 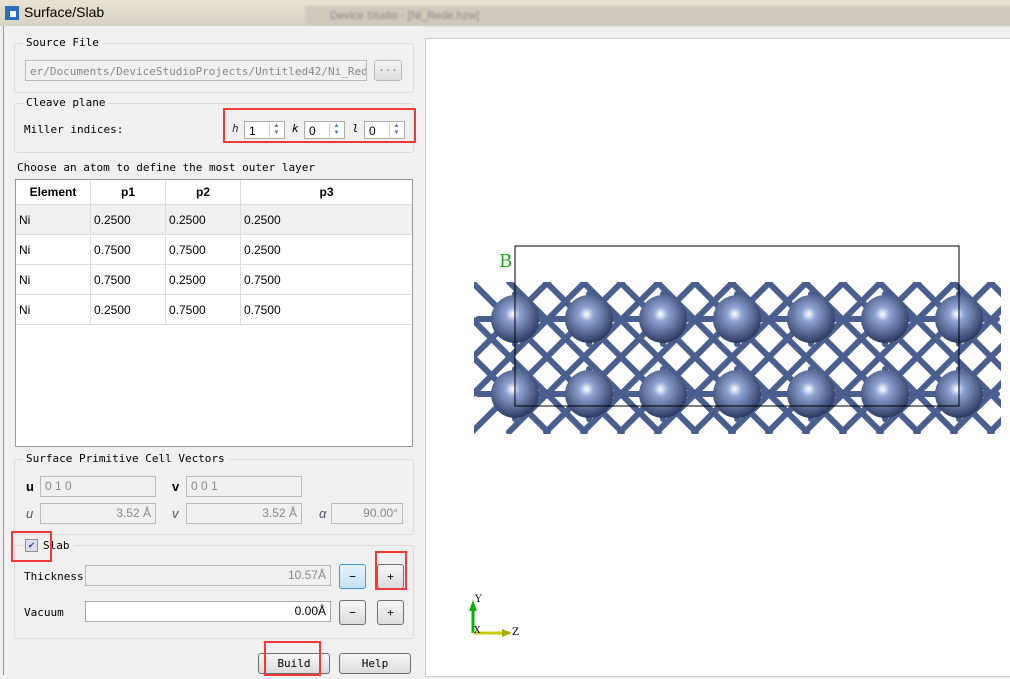 What do you see at coordinates (12, 13) in the screenshot?
I see `app-icon` at bounding box center [12, 13].